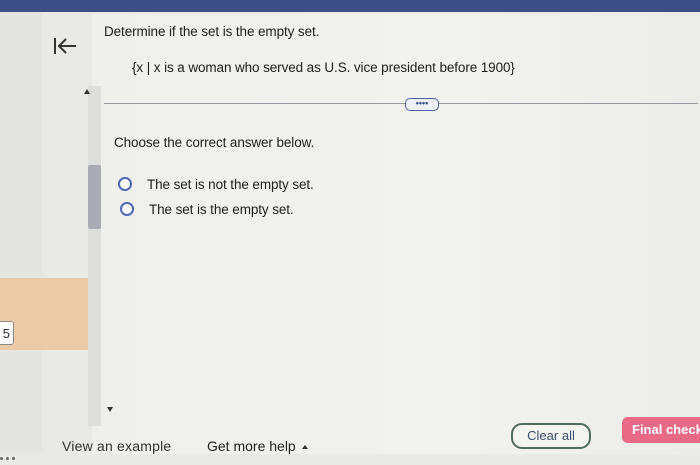 This screenshot has height=465, width=700. Describe the element at coordinates (7, 333) in the screenshot. I see `question-number-badge: 5` at that location.